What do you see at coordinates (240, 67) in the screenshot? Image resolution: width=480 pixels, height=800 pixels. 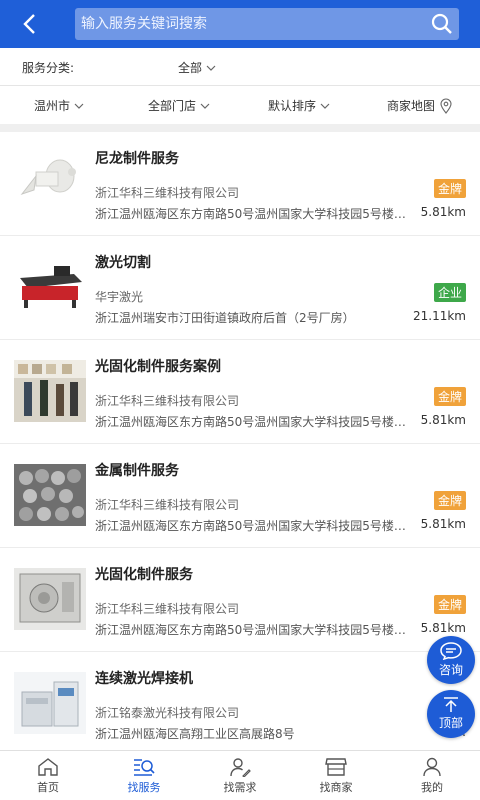 I see `category-row: 服务分类: 全部` at bounding box center [240, 67].